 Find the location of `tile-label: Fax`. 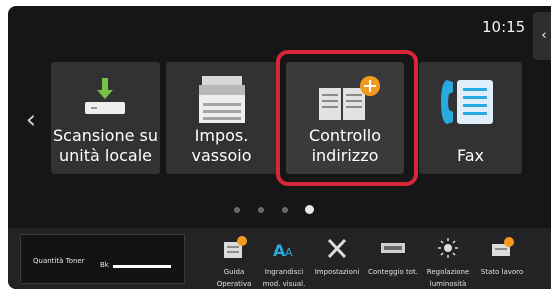

tile-label: Fax is located at coordinates (470, 155).